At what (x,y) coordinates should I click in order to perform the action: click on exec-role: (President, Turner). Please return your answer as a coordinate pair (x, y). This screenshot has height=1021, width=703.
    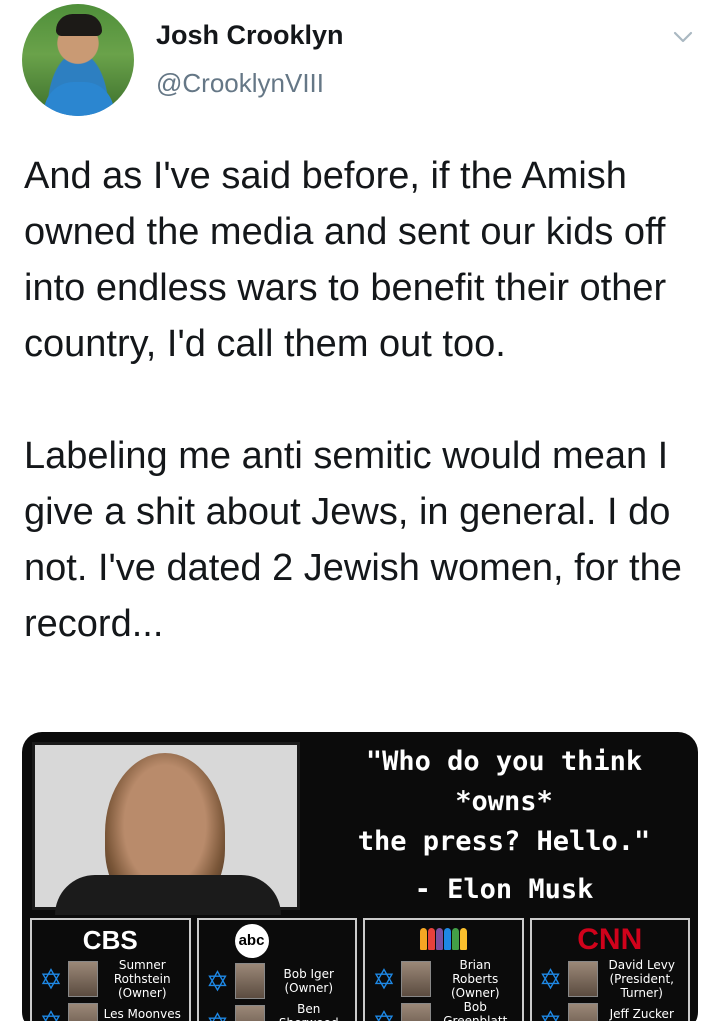
    Looking at the image, I should click on (641, 986).